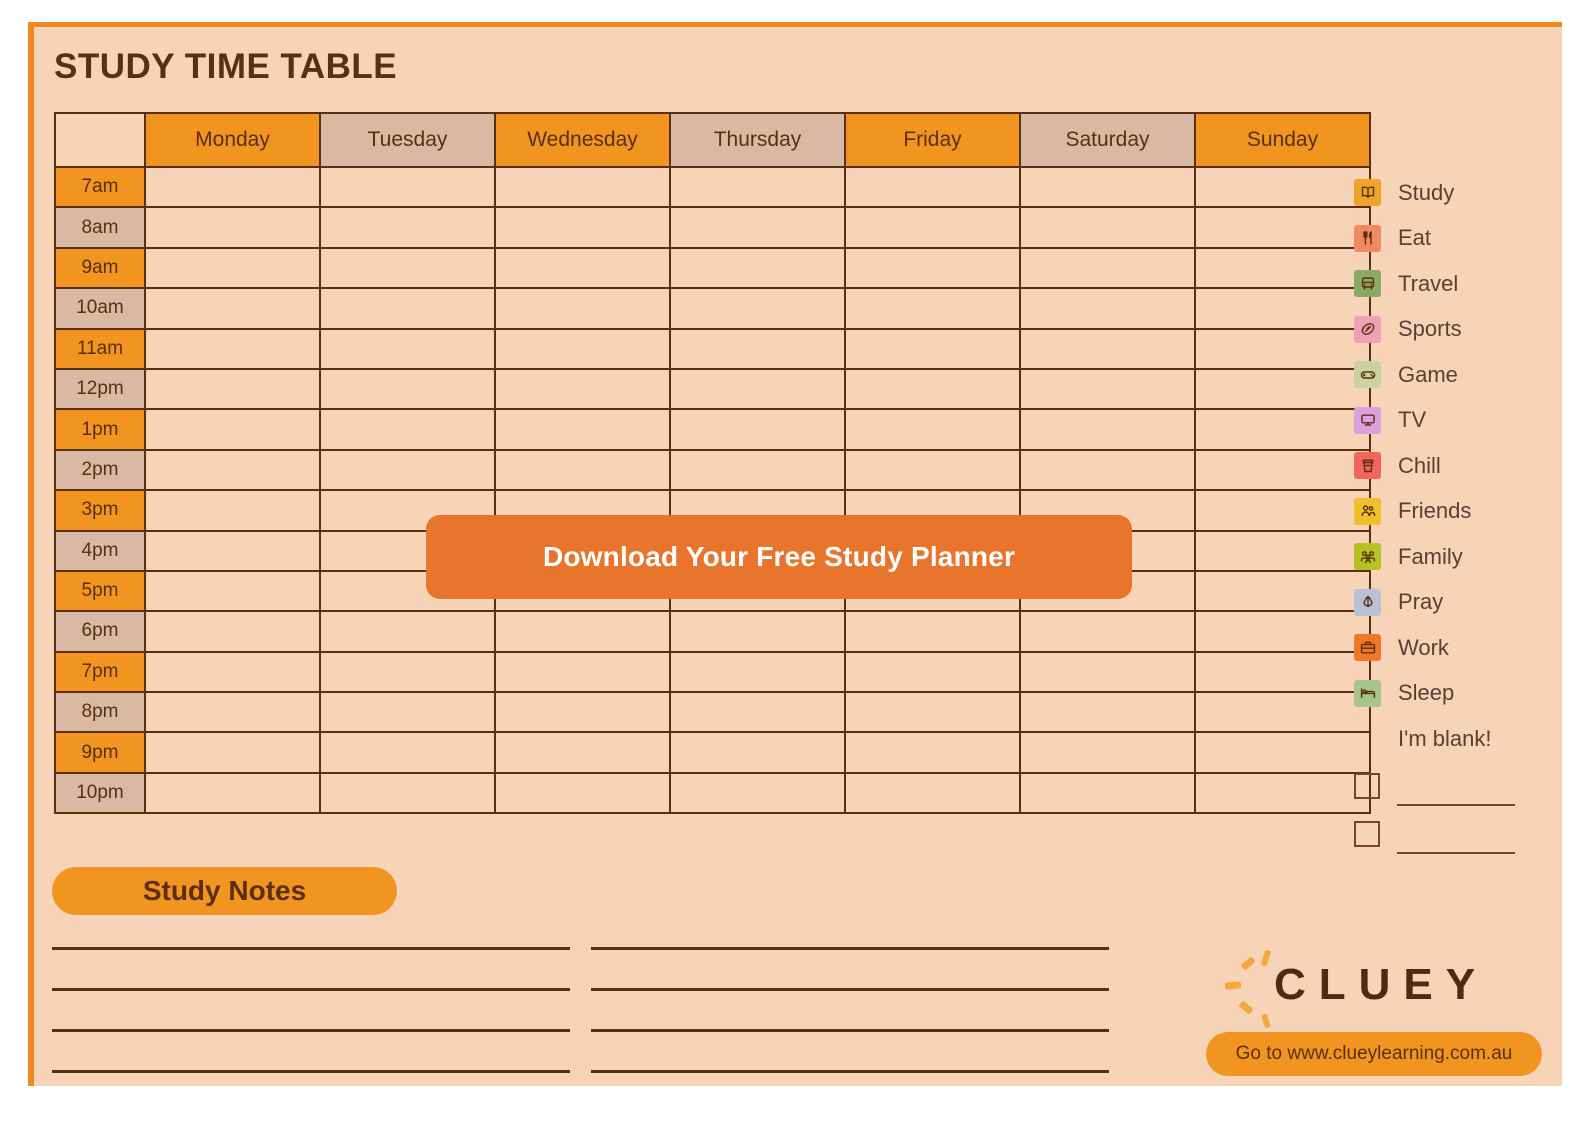 This screenshot has height=1125, width=1592. I want to click on slot-cell-thursday-10pm, so click(757, 793).